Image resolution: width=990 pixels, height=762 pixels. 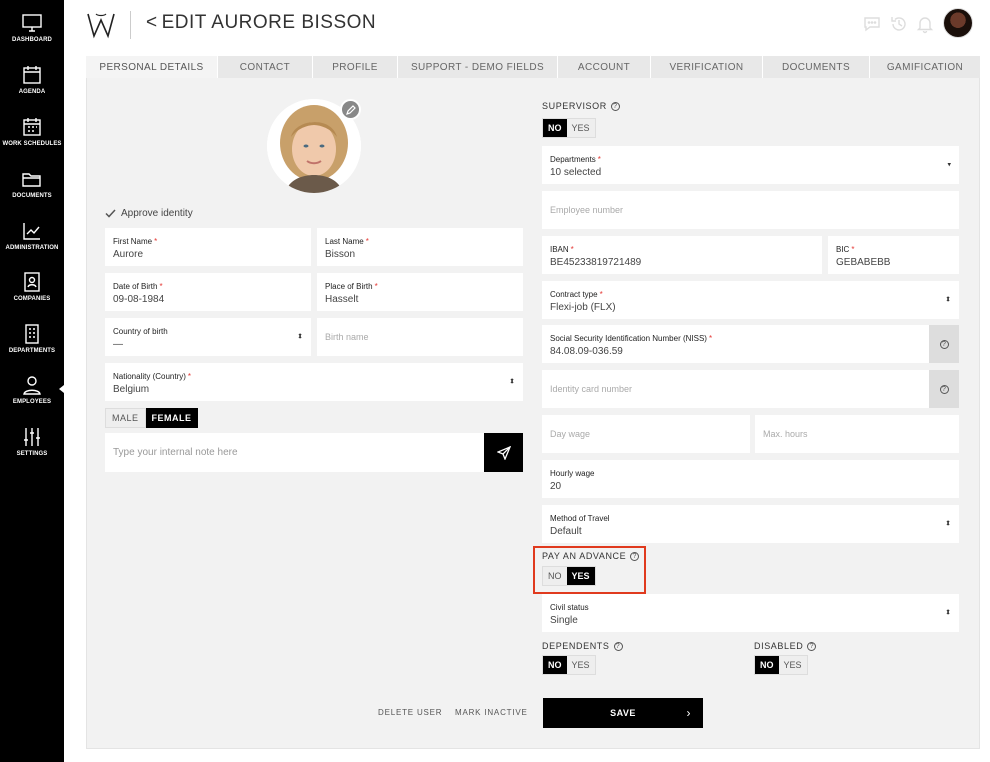 What do you see at coordinates (750, 389) in the screenshot?
I see `identity-card-field: Identity card number ?` at bounding box center [750, 389].